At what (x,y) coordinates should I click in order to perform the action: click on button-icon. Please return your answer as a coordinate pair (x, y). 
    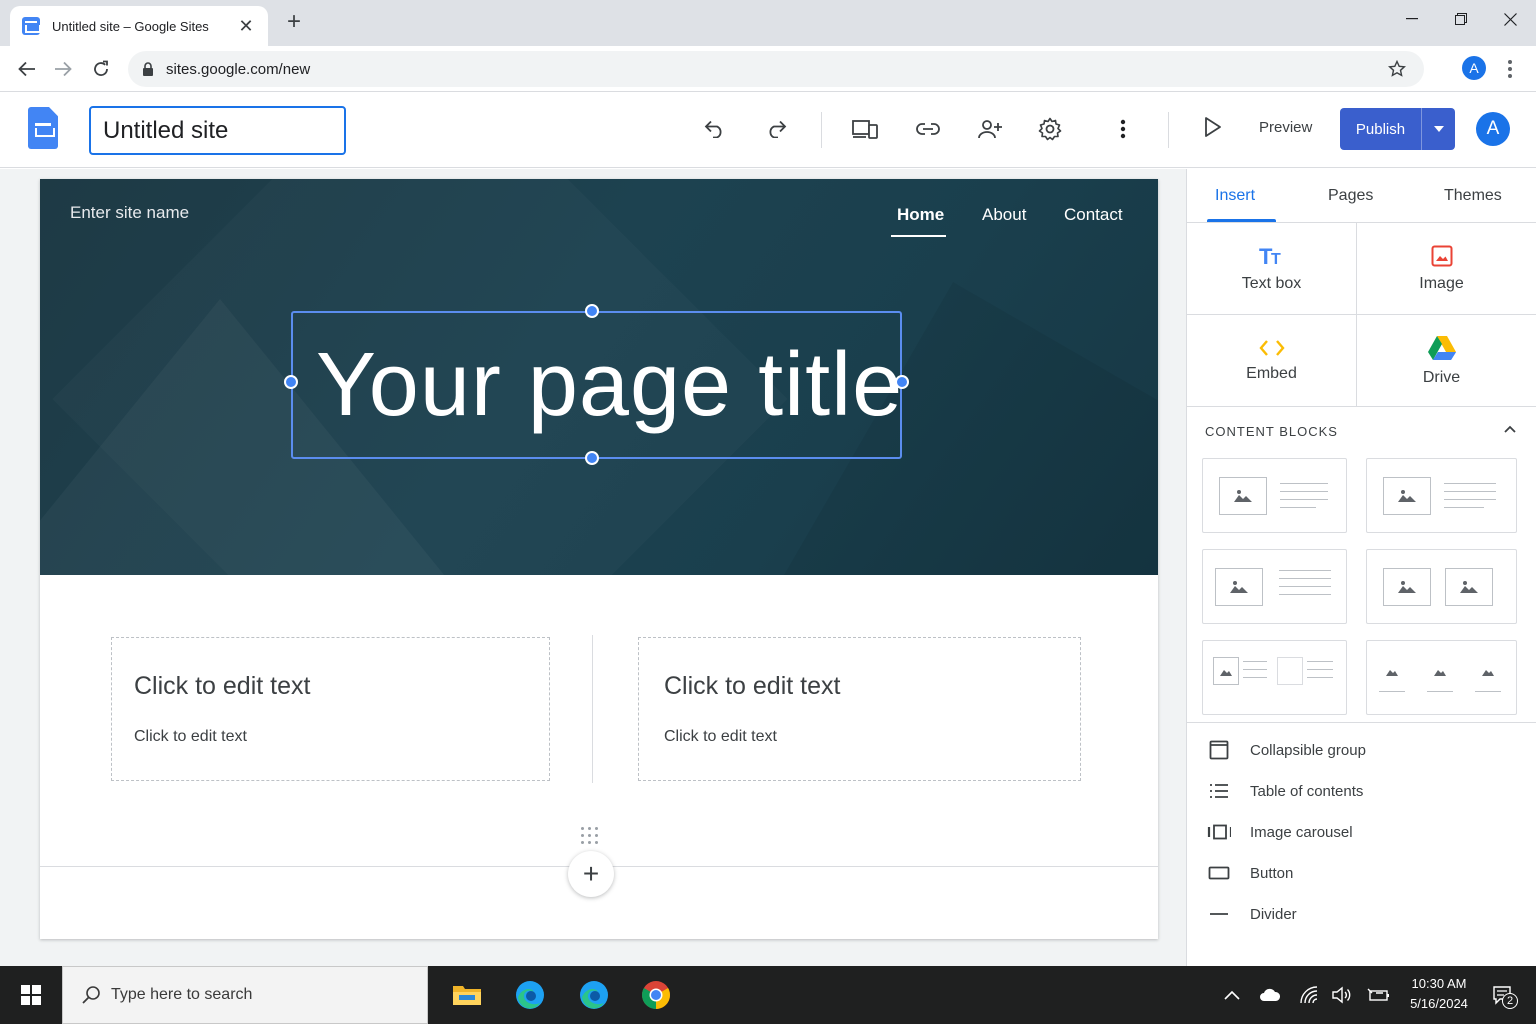
    Looking at the image, I should click on (1219, 873).